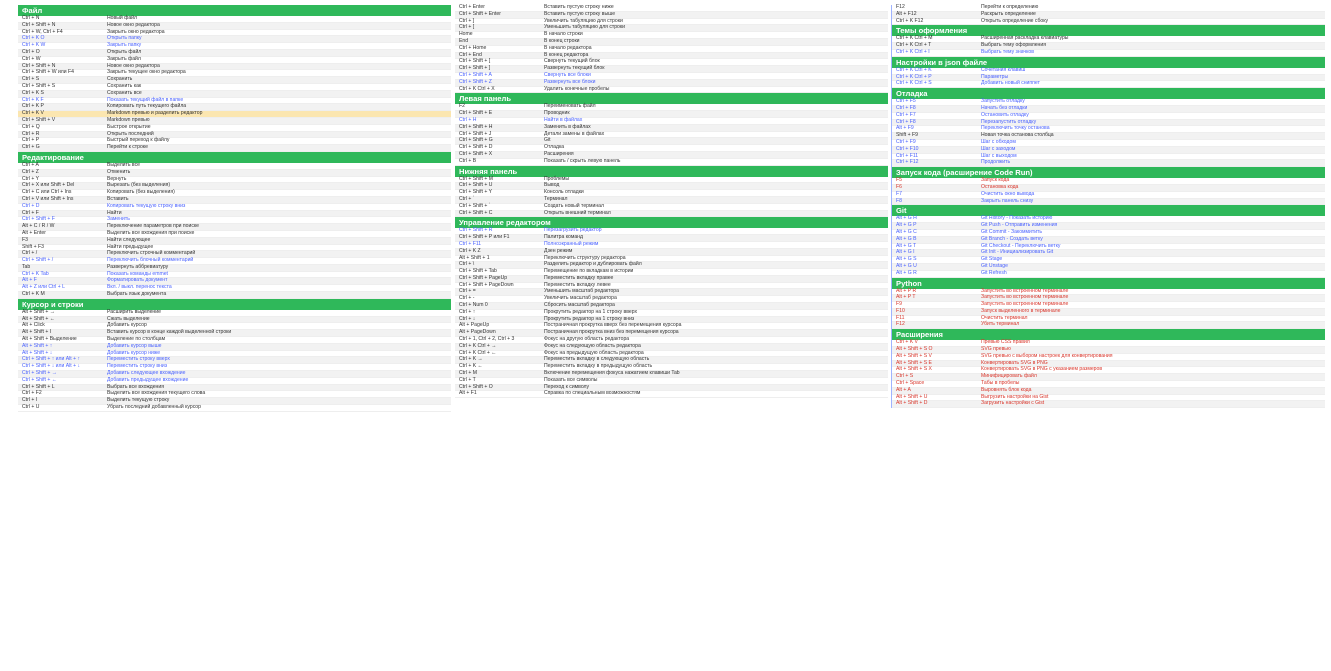  What do you see at coordinates (1108, 240) in the screenshot?
I see `shortcut-row: Alt + G B Git Branch - Создать ветку` at bounding box center [1108, 240].